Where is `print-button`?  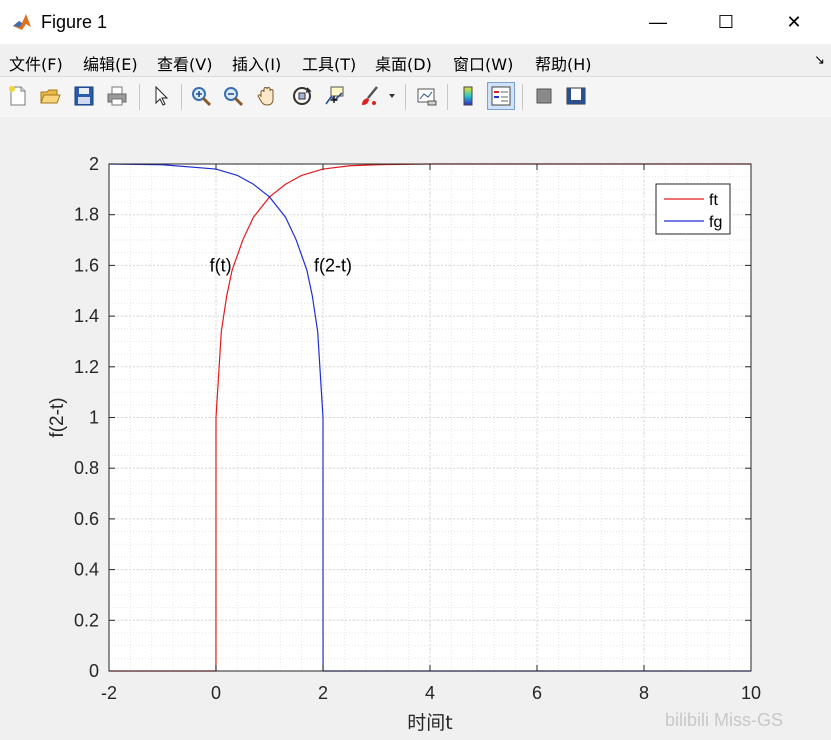
print-button is located at coordinates (117, 96).